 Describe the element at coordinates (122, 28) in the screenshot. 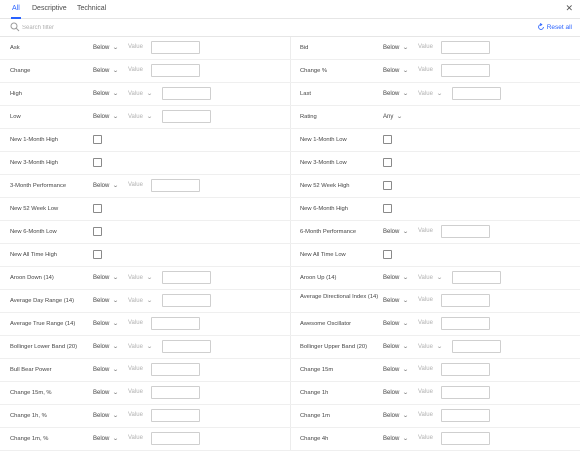

I see `search-input` at that location.